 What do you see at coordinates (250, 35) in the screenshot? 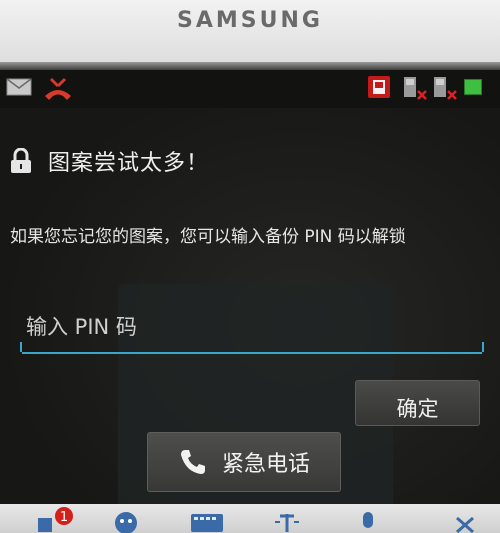
I see `phone-bezel: SAMSUNG` at bounding box center [250, 35].